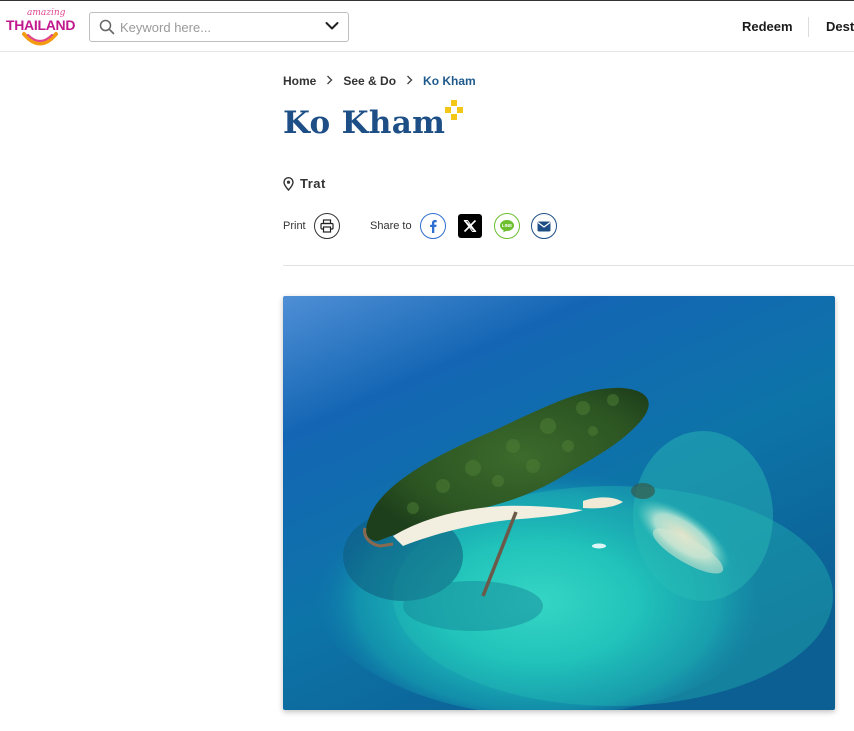  I want to click on facebook-icon, so click(433, 226).